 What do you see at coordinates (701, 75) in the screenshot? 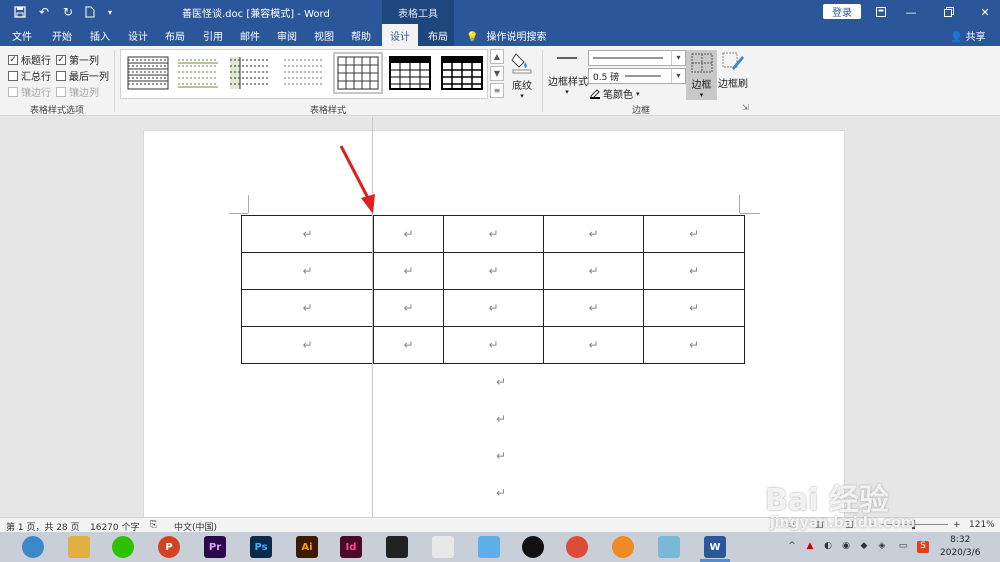
I see `borders-button: 边框 ▾` at bounding box center [701, 75].